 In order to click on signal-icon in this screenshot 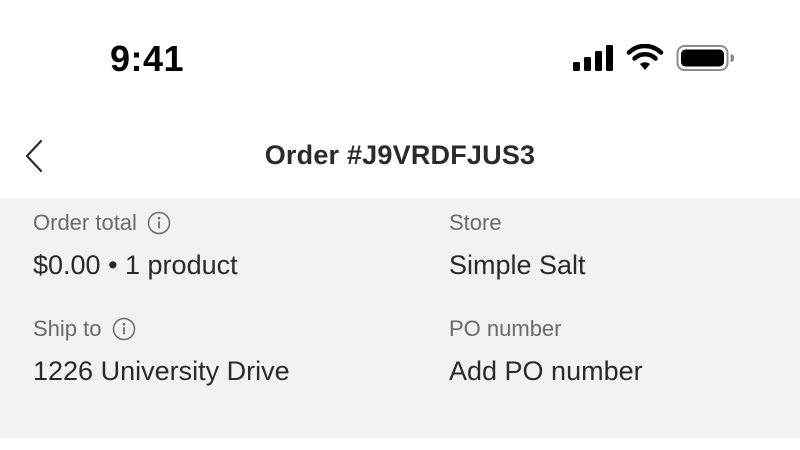, I will do `click(593, 60)`.